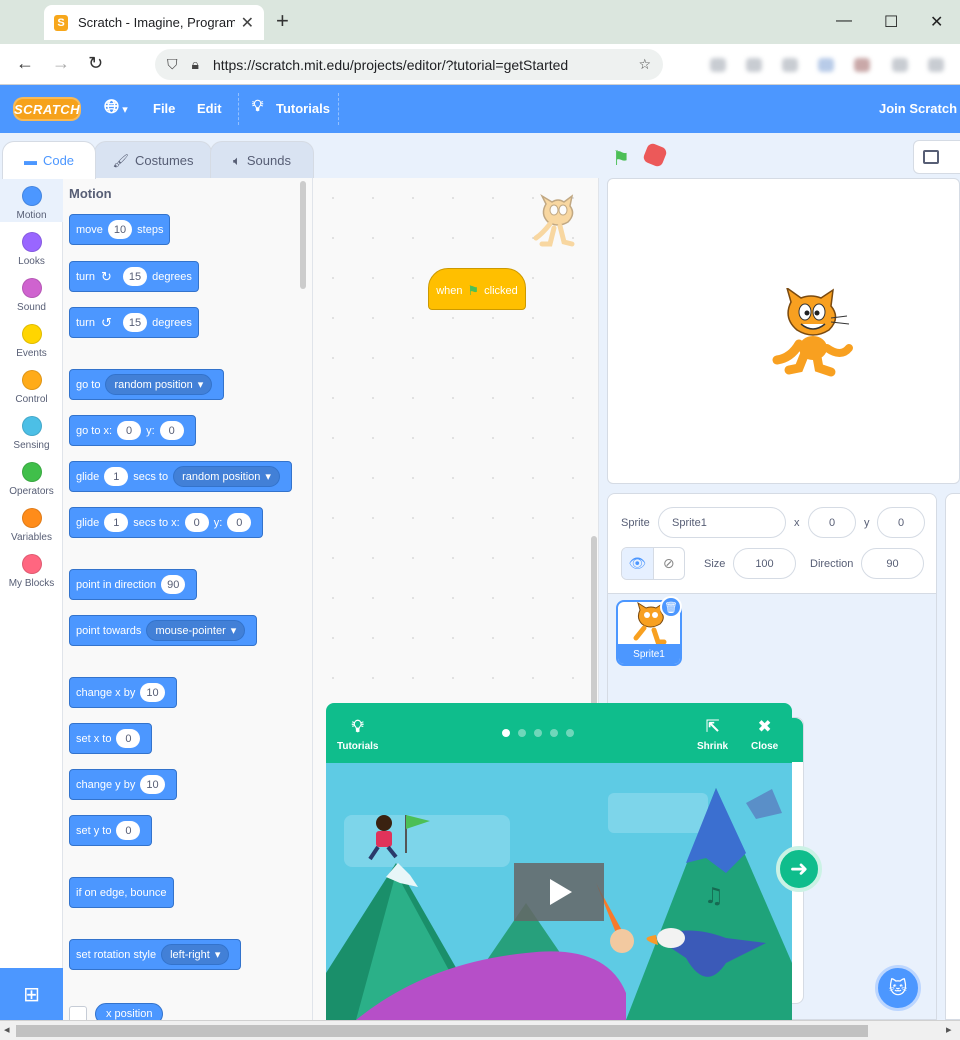 The height and width of the screenshot is (1040, 960). Describe the element at coordinates (477, 289) in the screenshot. I see `when-flag-clicked-block: when ⚑ clicked` at that location.